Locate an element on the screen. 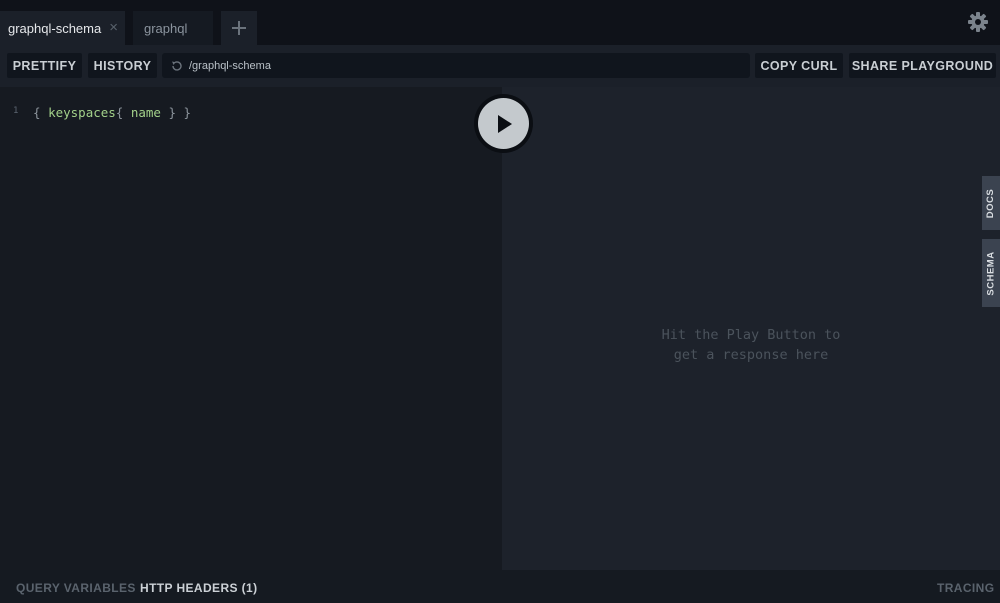 This screenshot has height=603, width=1000. tracing-tab: TRACING is located at coordinates (965, 588).